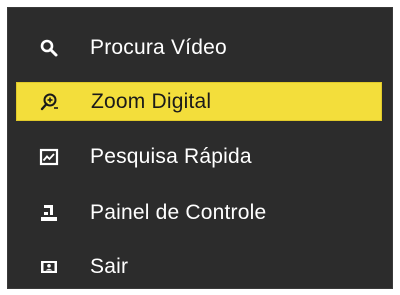 This screenshot has height=295, width=400. I want to click on search-icon, so click(49, 48).